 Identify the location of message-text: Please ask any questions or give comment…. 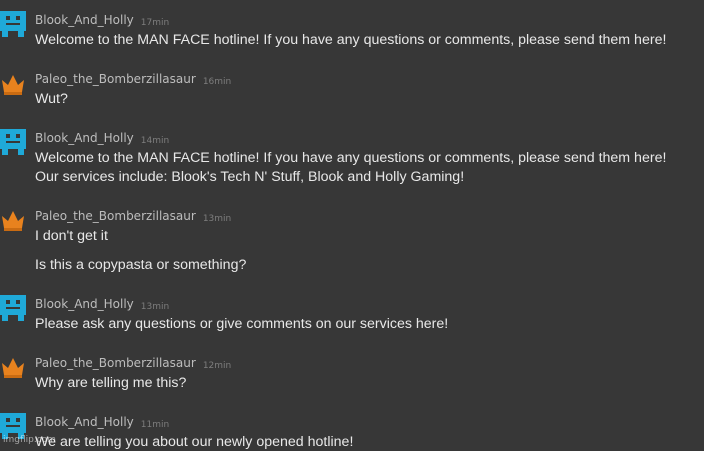
(242, 324).